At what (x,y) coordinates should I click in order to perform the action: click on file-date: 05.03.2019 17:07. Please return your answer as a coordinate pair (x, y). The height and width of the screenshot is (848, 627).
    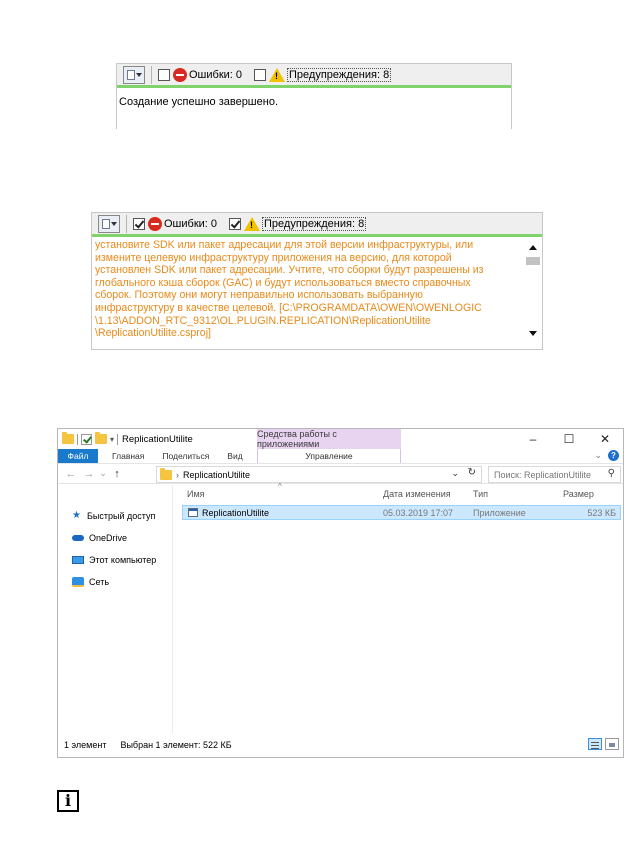
    Looking at the image, I should click on (418, 513).